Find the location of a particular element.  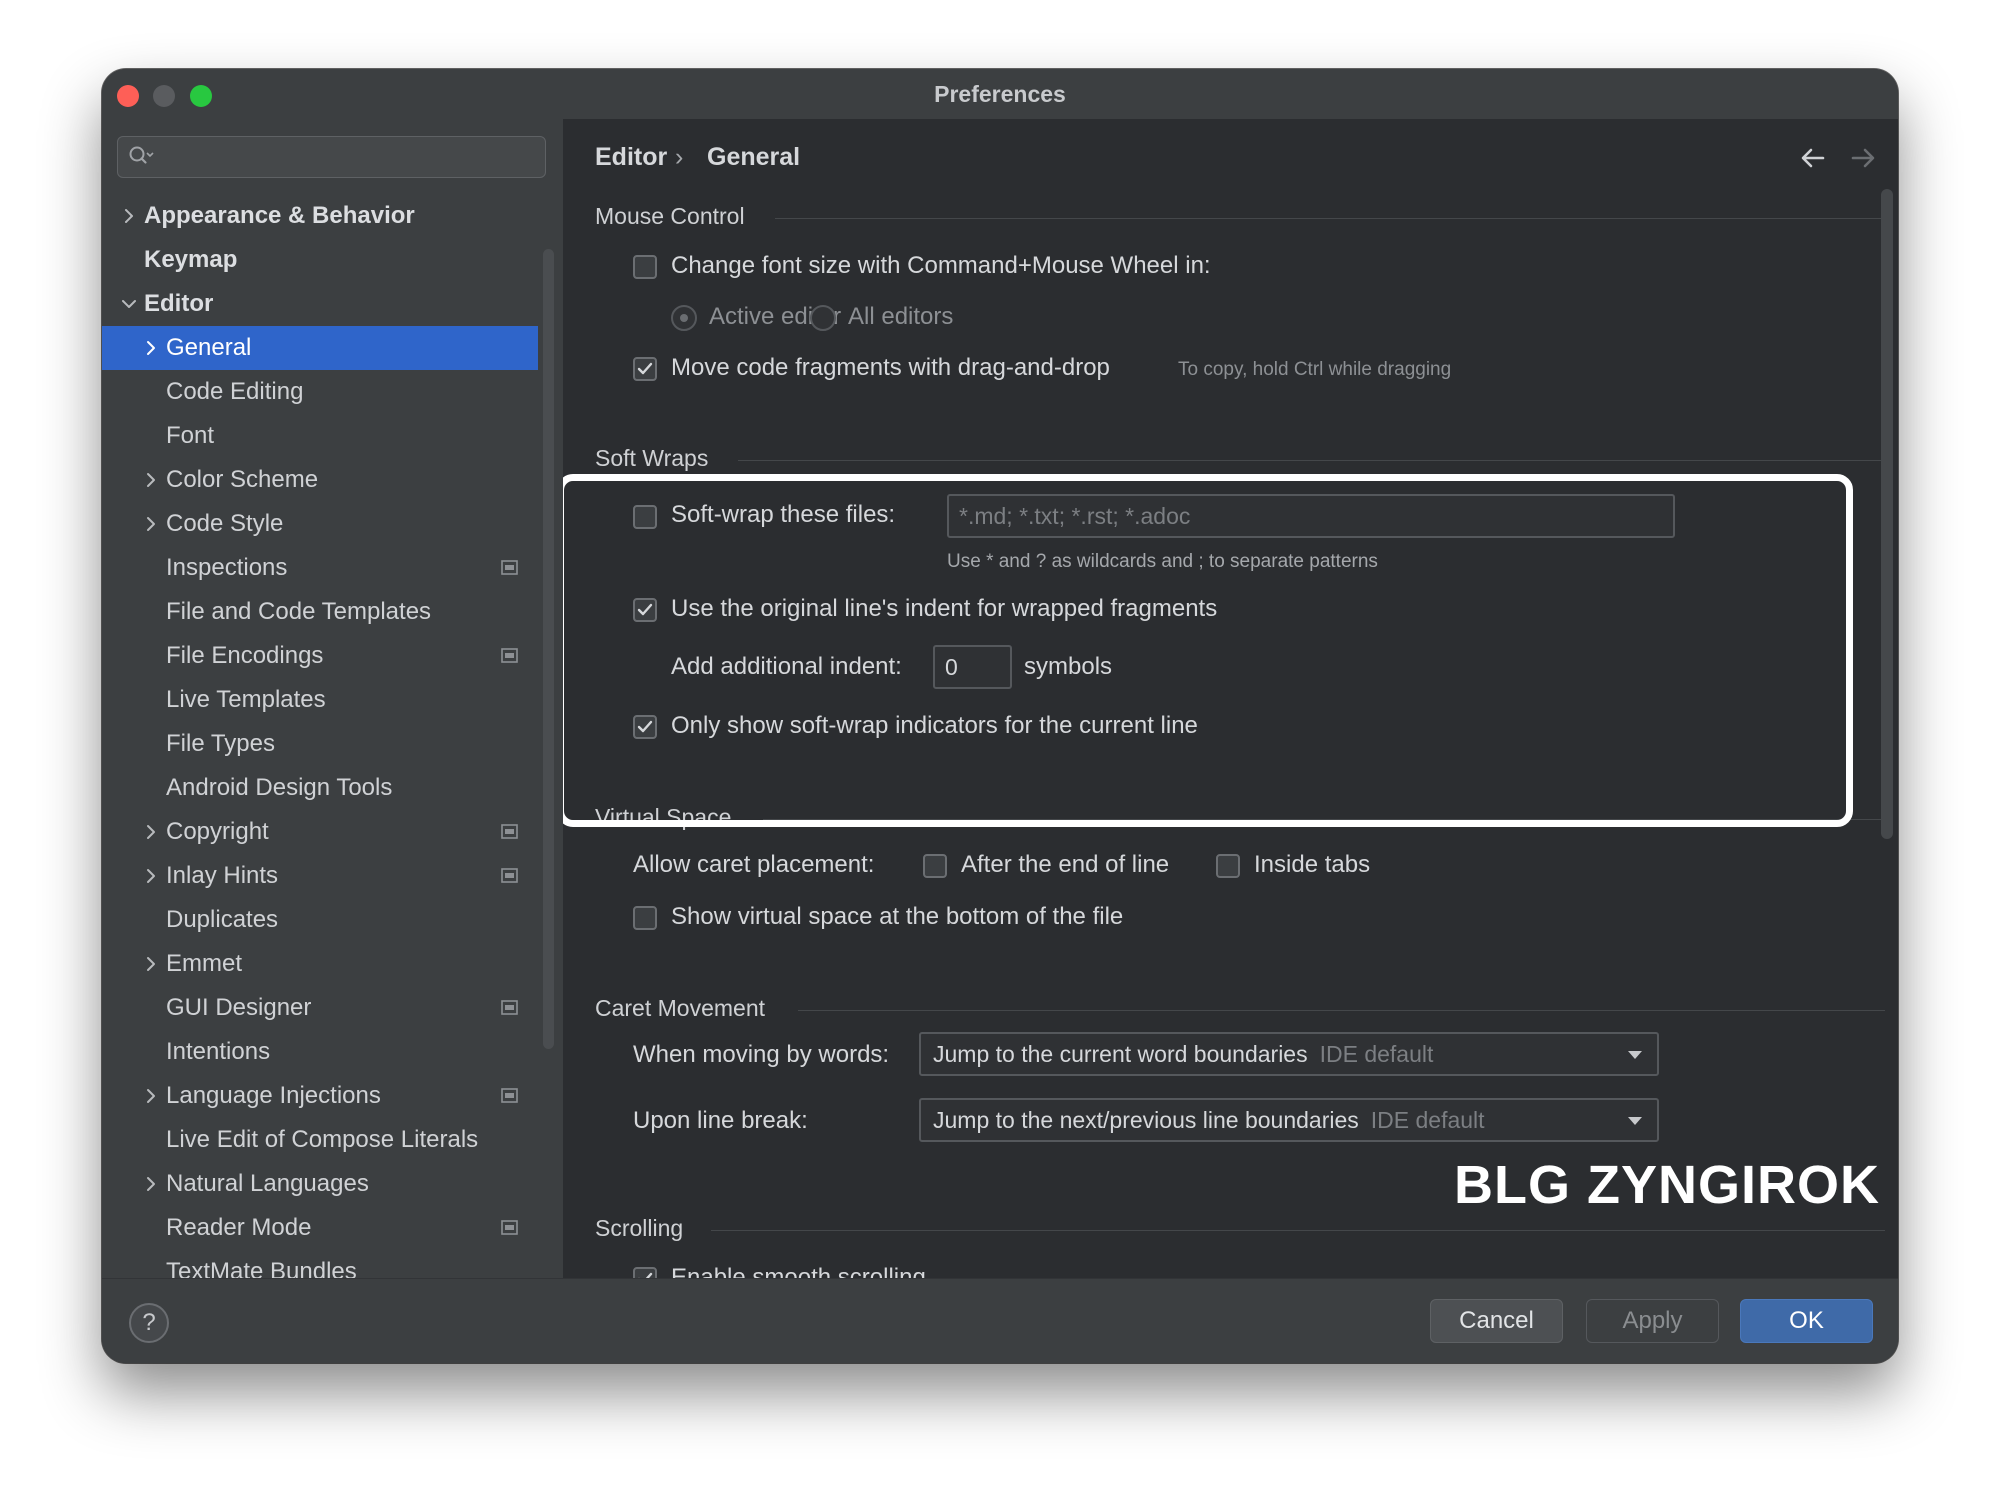

help-button: ? is located at coordinates (149, 1323).